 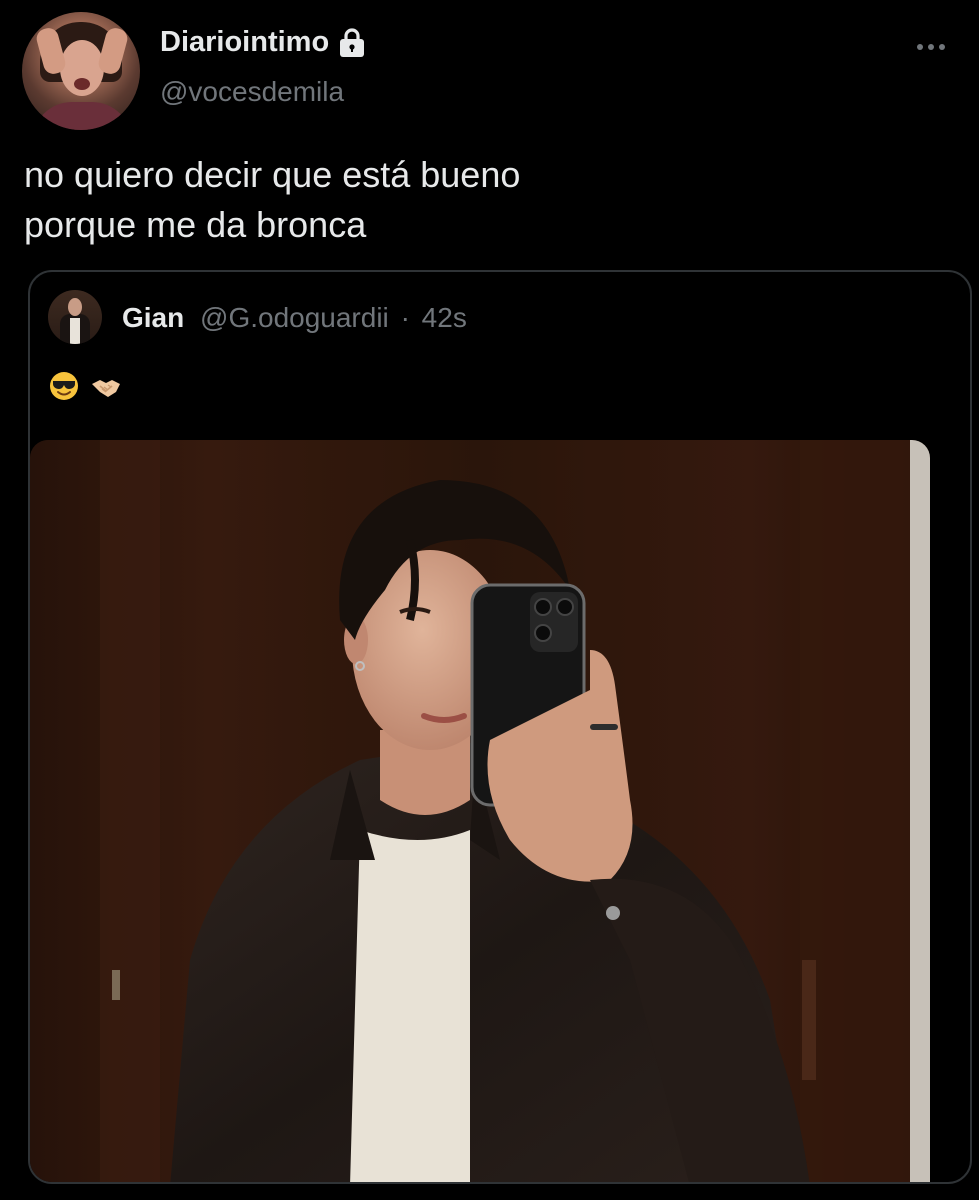 What do you see at coordinates (252, 92) in the screenshot?
I see `author-handle: @vocesdemila` at bounding box center [252, 92].